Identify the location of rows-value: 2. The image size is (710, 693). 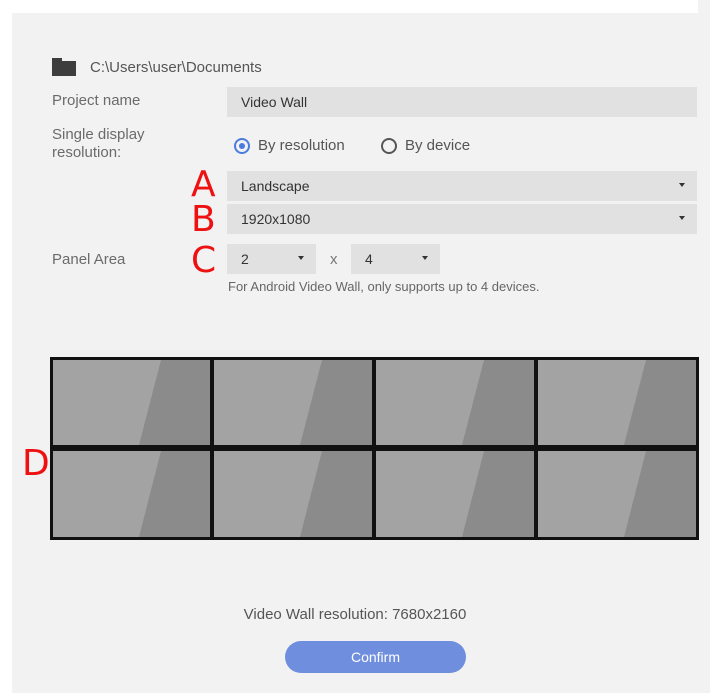
(245, 259).